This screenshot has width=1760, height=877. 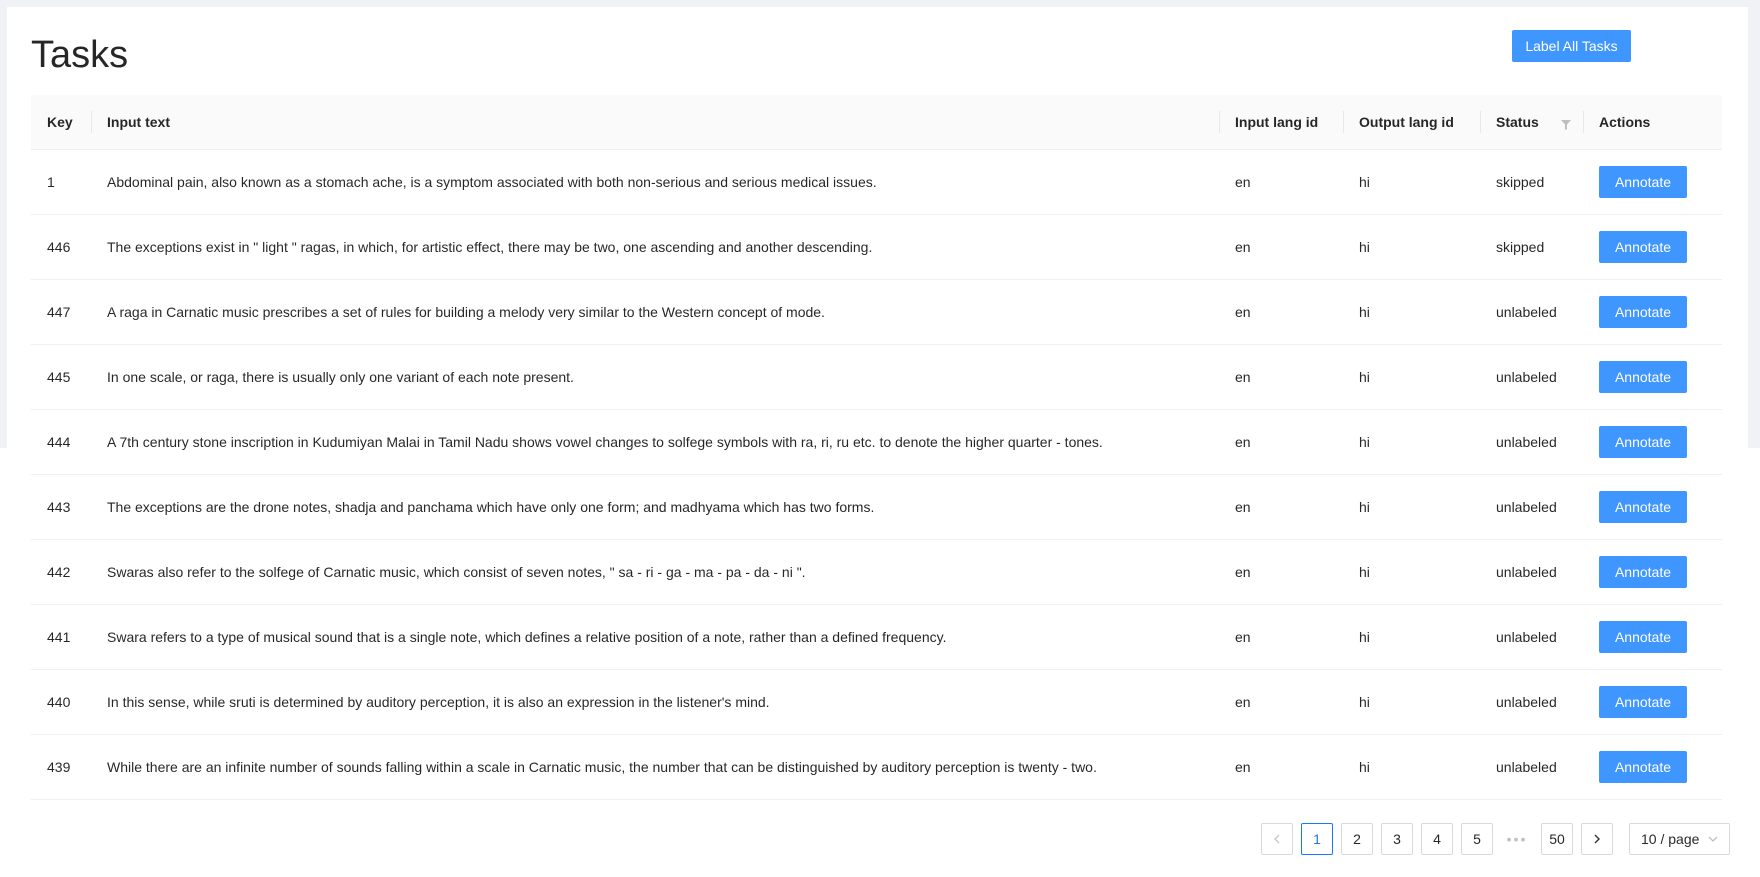 I want to click on column-header-status-label: Status, so click(x=1517, y=122).